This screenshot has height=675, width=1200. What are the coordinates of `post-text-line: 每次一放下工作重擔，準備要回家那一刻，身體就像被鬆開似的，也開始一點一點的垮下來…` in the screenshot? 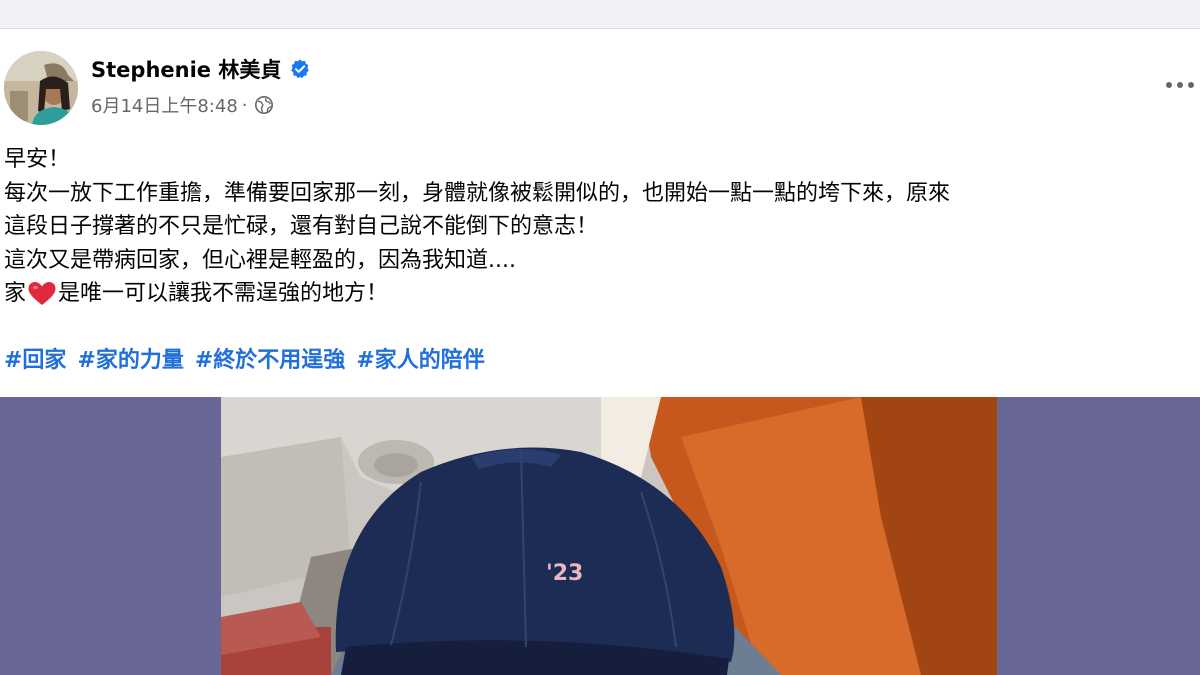 It's located at (477, 193).